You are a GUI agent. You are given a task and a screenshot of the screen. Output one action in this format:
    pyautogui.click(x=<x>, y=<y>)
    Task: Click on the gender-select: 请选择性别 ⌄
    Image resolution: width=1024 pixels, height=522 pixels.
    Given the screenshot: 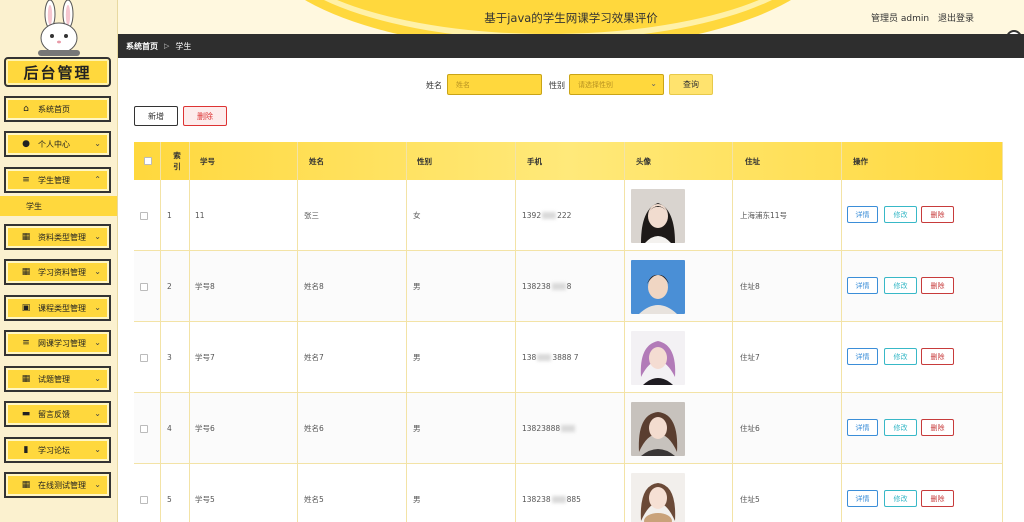 What is the action you would take?
    pyautogui.click(x=616, y=84)
    